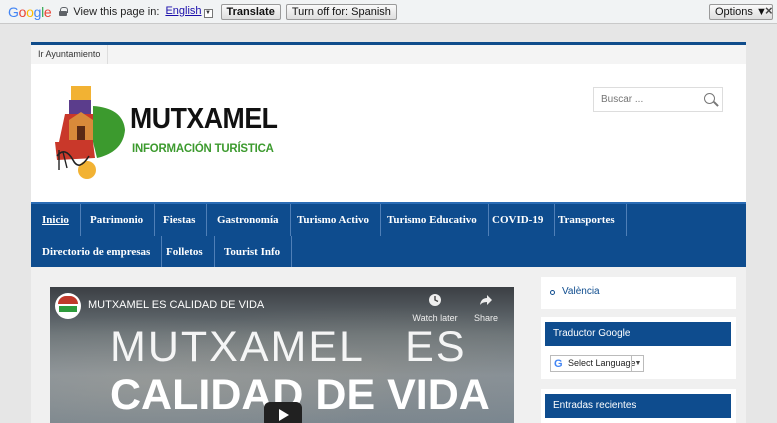 The height and width of the screenshot is (423, 777). Describe the element at coordinates (90, 132) in the screenshot. I see `logo-emblem-icon` at that location.